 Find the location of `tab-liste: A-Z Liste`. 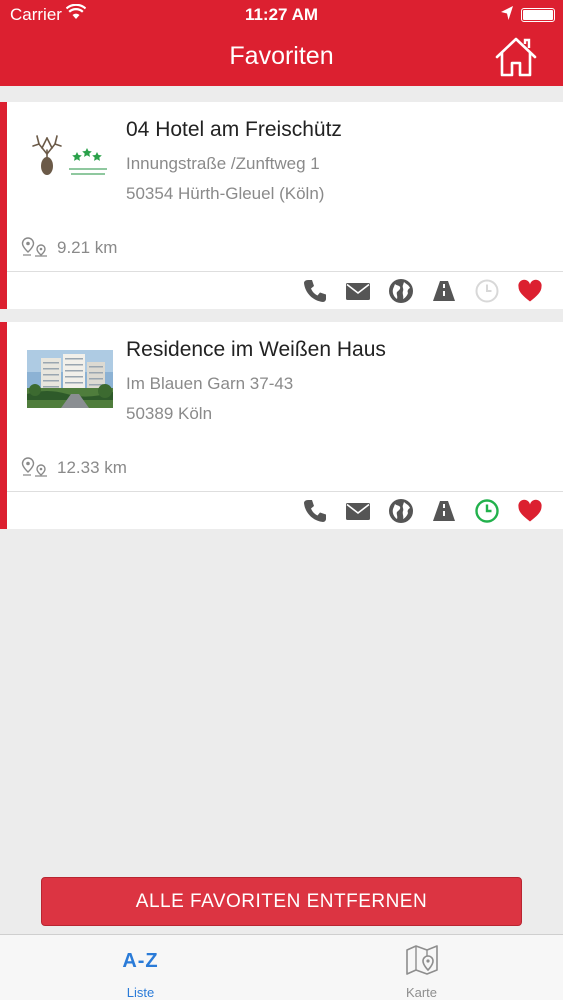

tab-liste: A-Z Liste is located at coordinates (140, 967).